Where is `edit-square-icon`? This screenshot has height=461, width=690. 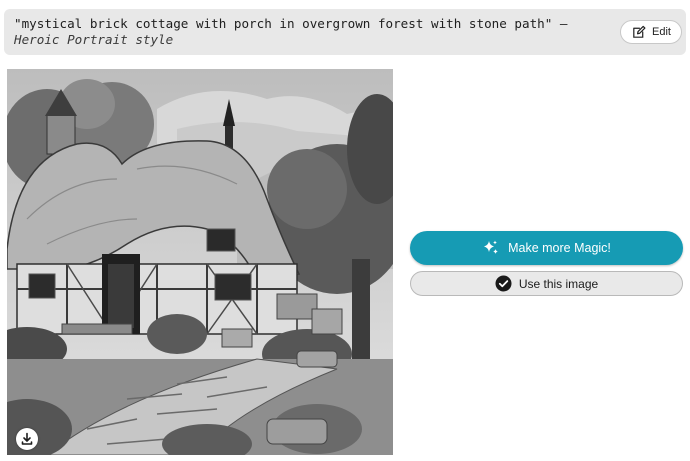
edit-square-icon is located at coordinates (639, 31).